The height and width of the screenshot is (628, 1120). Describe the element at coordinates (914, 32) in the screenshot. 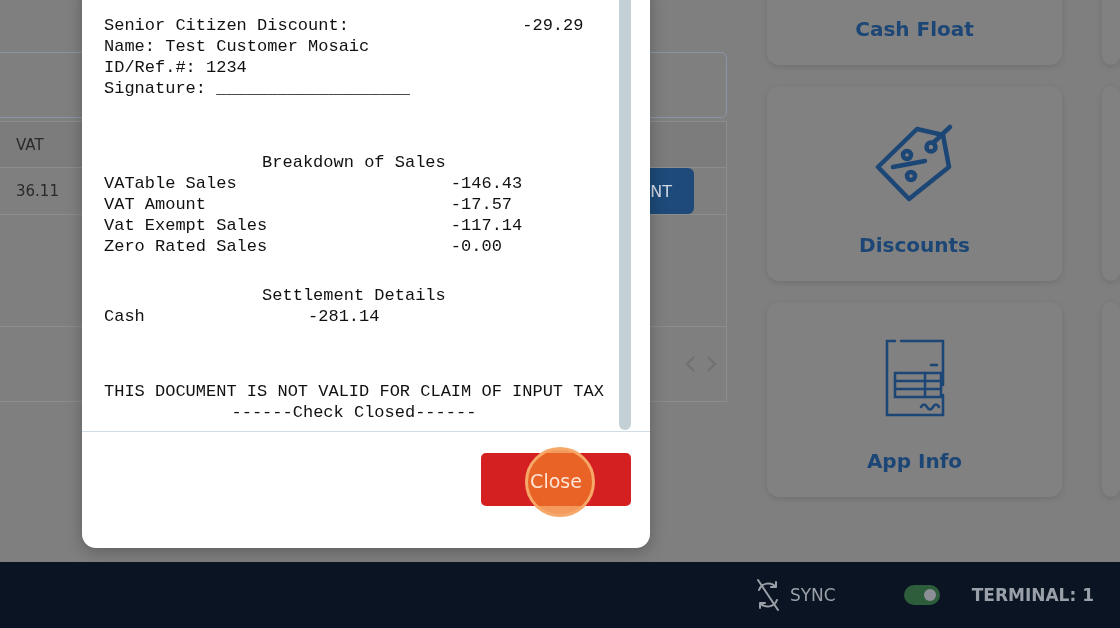

I see `menu-card: Cash Float` at that location.